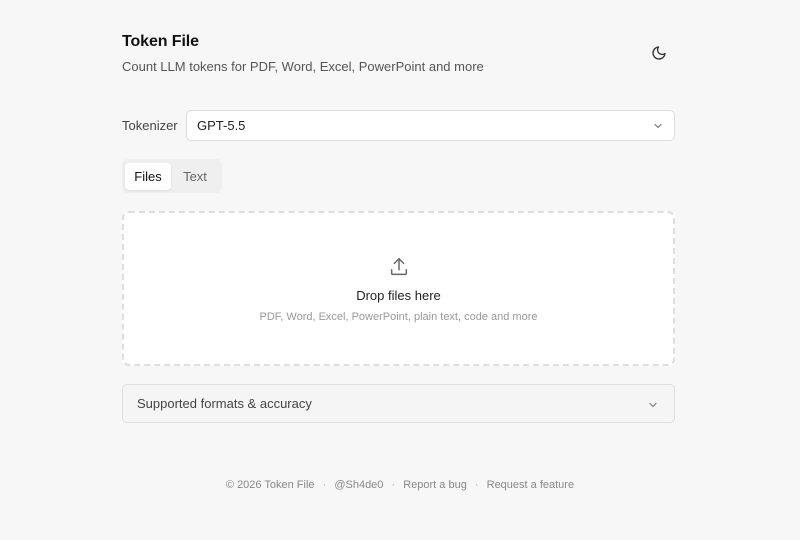  I want to click on moon-icon, so click(659, 53).